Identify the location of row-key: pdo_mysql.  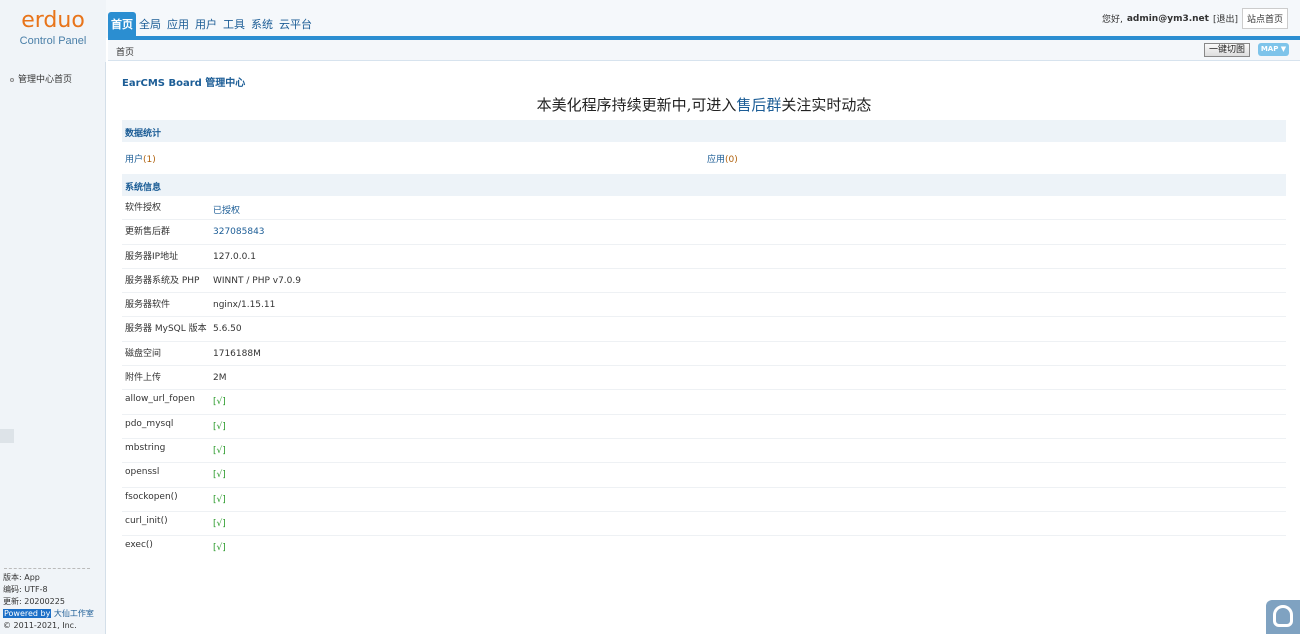
(149, 423).